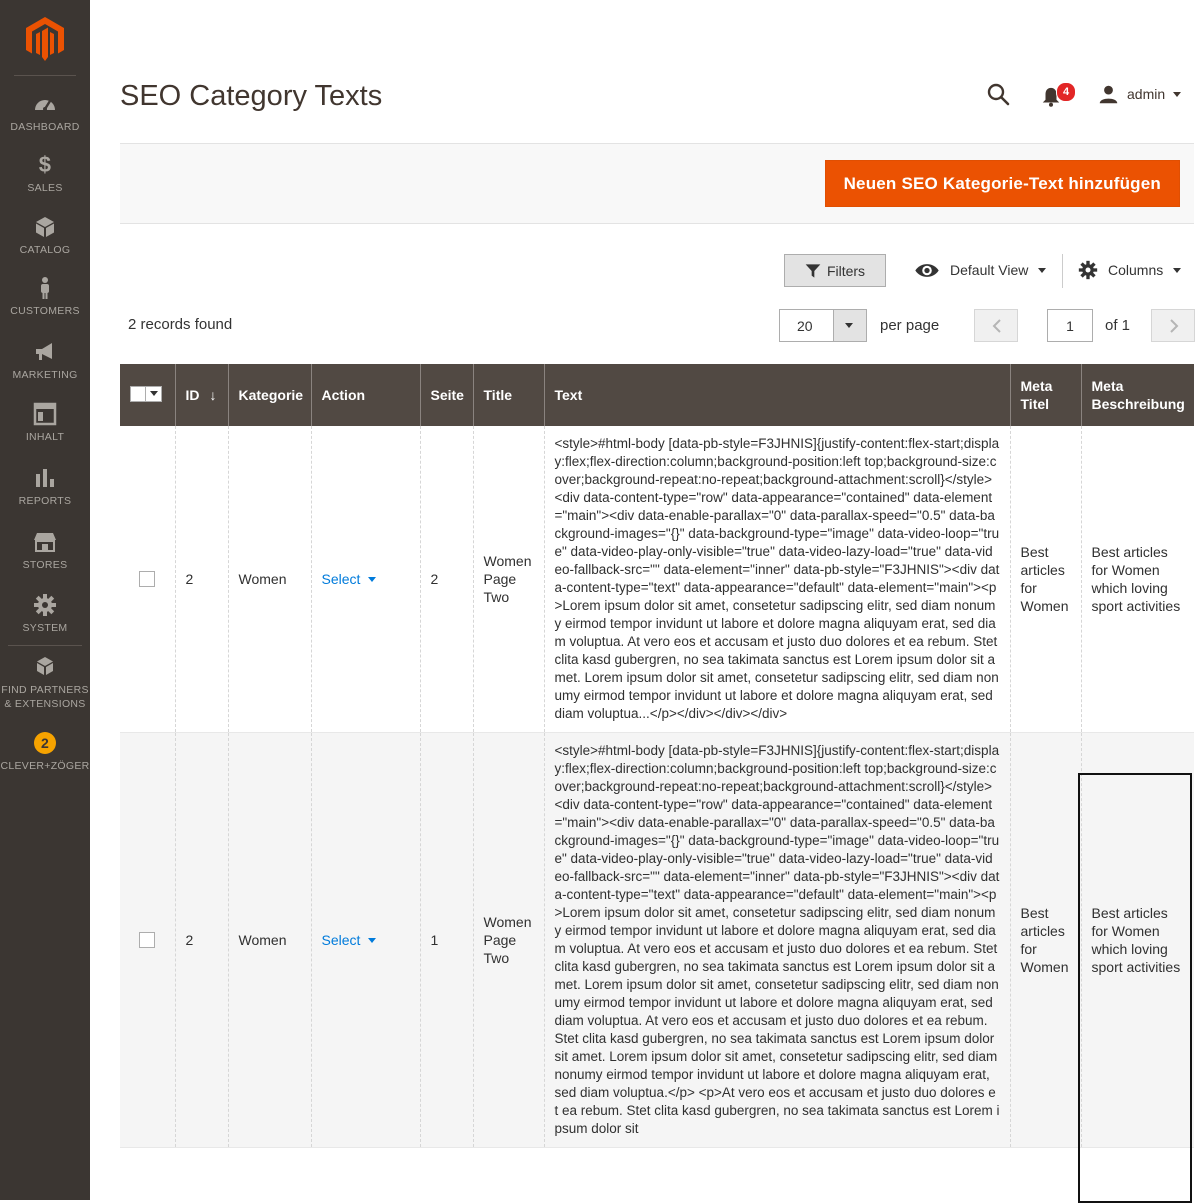 The width and height of the screenshot is (1200, 1204). I want to click on mass-select-dropdown, so click(146, 393).